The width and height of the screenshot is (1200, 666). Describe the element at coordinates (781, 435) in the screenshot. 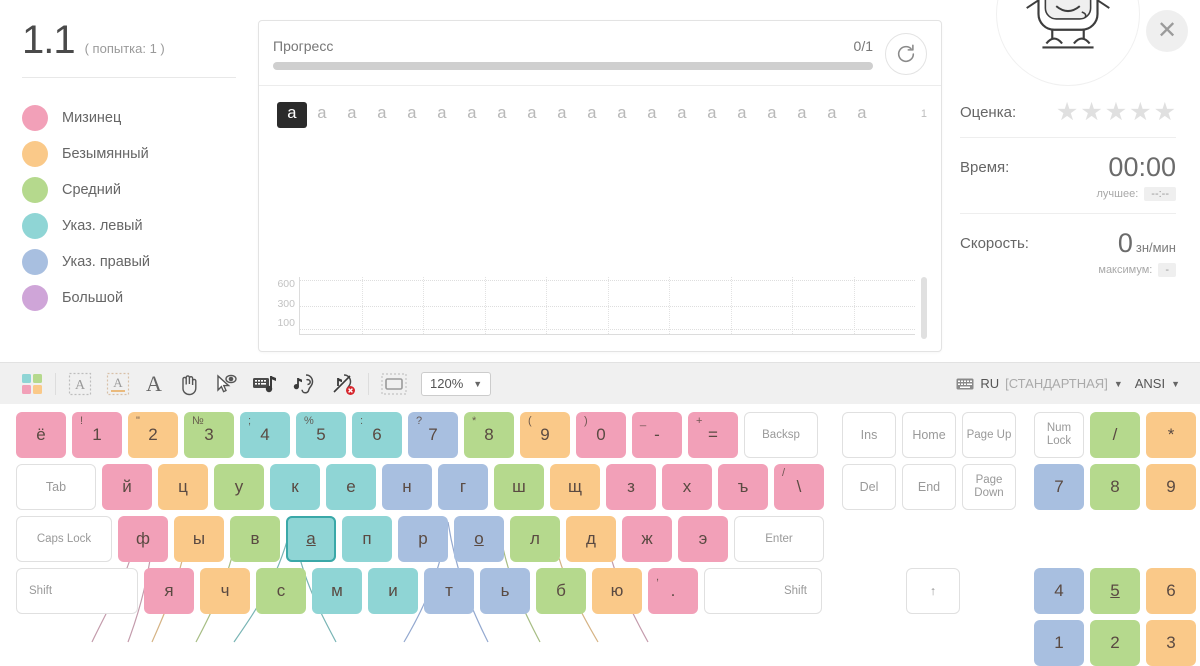

I see `key-backsp: Backsp` at that location.